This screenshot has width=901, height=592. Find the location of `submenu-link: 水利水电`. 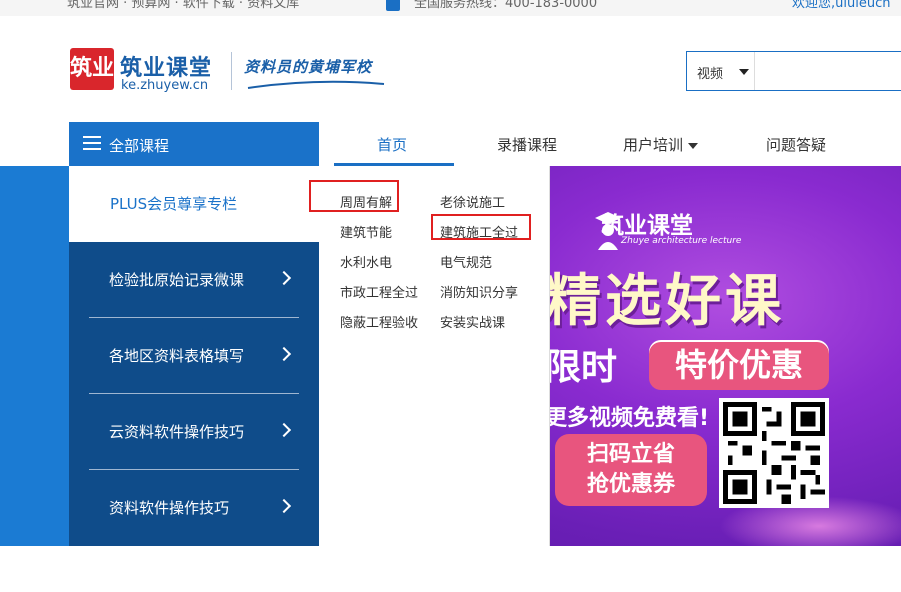

submenu-link: 水利水电 is located at coordinates (381, 261).